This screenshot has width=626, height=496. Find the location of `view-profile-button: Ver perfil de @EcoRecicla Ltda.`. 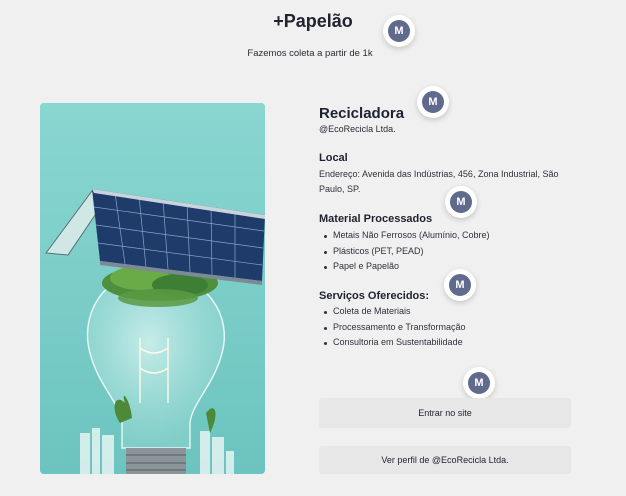

view-profile-button: Ver perfil de @EcoRecicla Ltda. is located at coordinates (445, 460).